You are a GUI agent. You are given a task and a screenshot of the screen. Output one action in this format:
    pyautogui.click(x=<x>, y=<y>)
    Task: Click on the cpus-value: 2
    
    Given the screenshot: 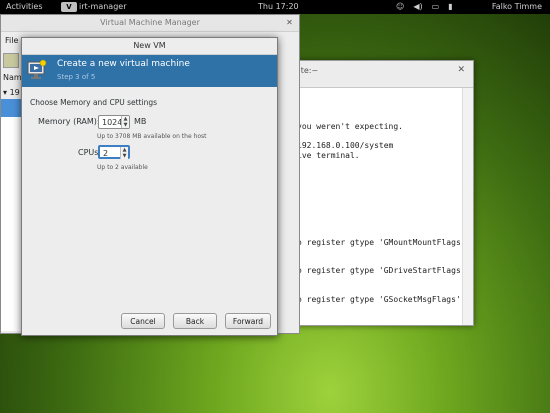 What is the action you would take?
    pyautogui.click(x=106, y=153)
    